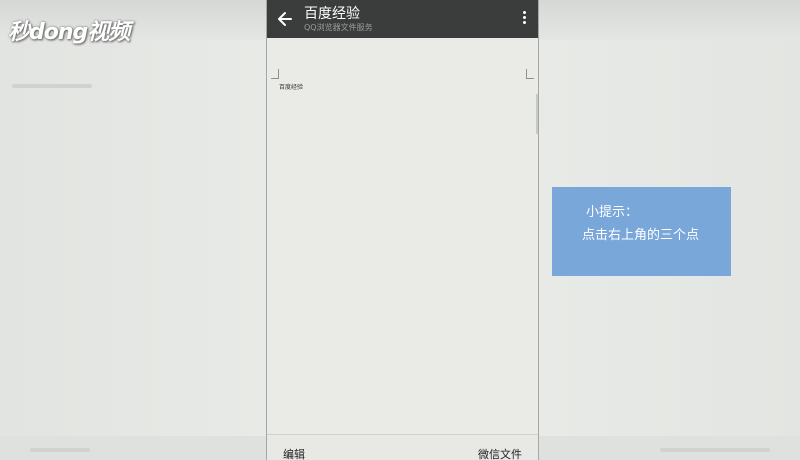 The image size is (800, 460). I want to click on arrow-left-icon, so click(285, 19).